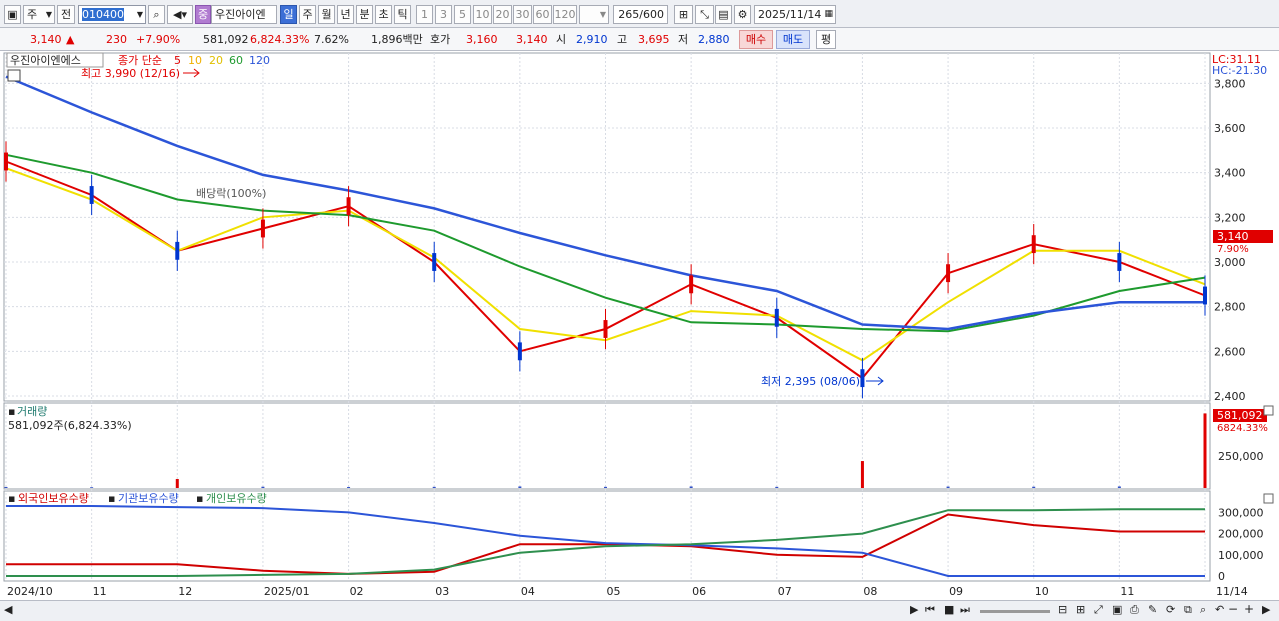 This screenshot has width=1279, height=621. Describe the element at coordinates (345, 14) in the screenshot. I see `tab-year: 년` at that location.